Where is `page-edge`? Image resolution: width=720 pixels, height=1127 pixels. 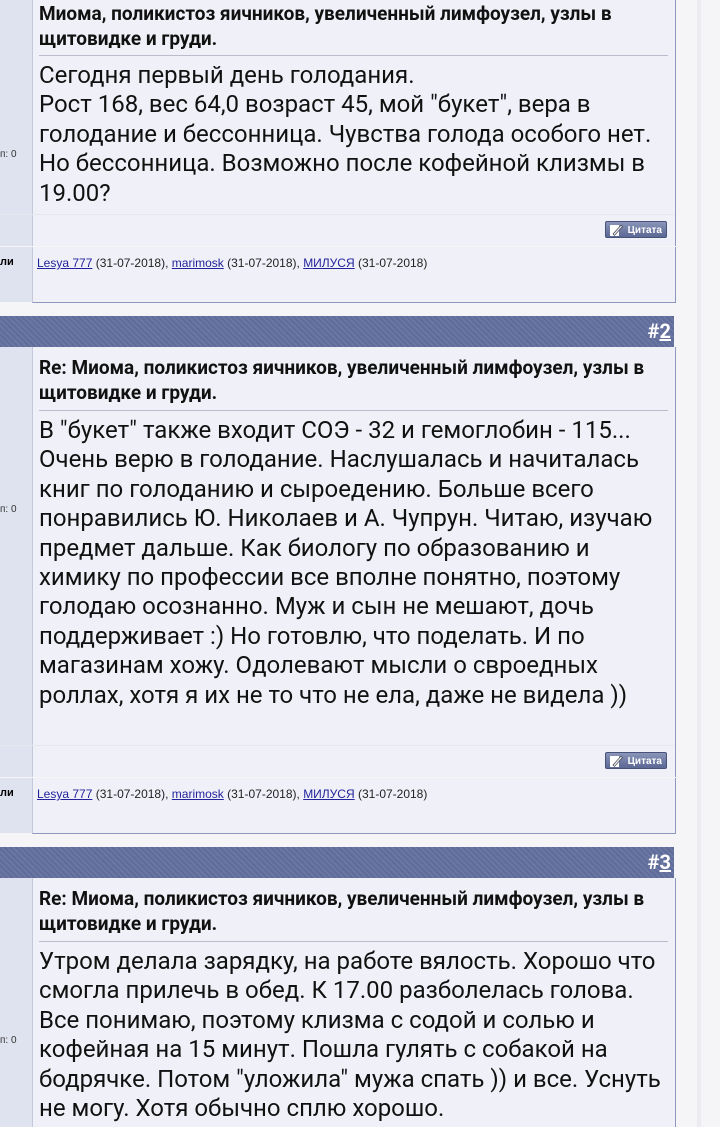 page-edge is located at coordinates (699, 563).